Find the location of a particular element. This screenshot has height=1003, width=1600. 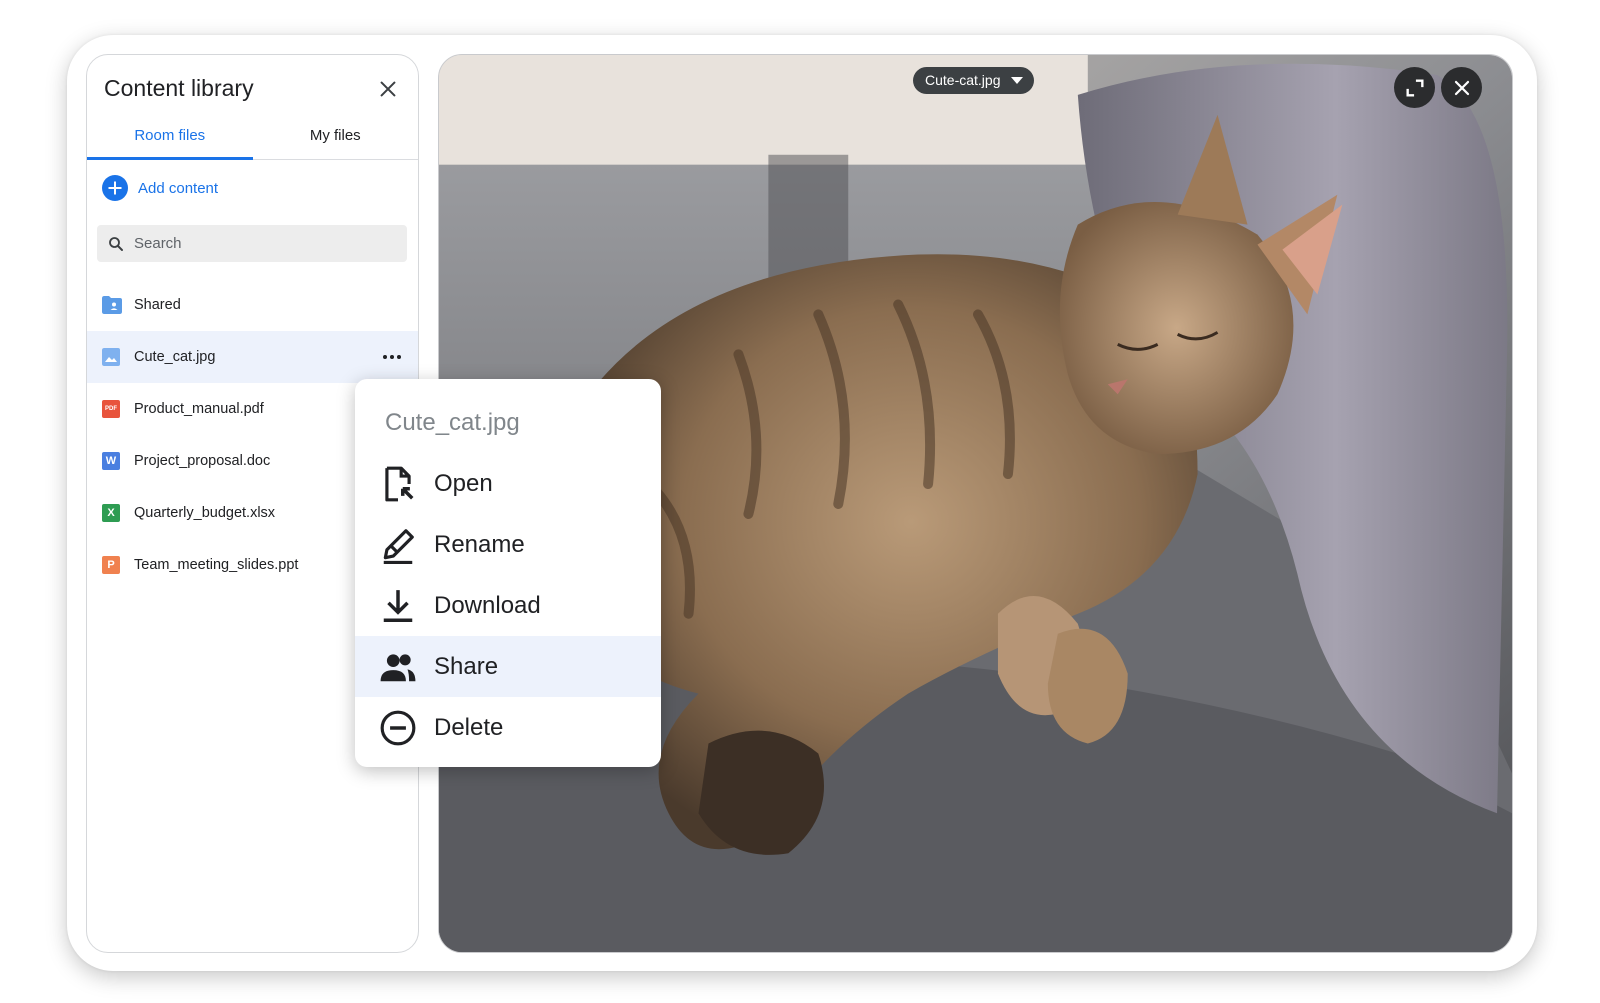

add-circle-icon is located at coordinates (115, 188).